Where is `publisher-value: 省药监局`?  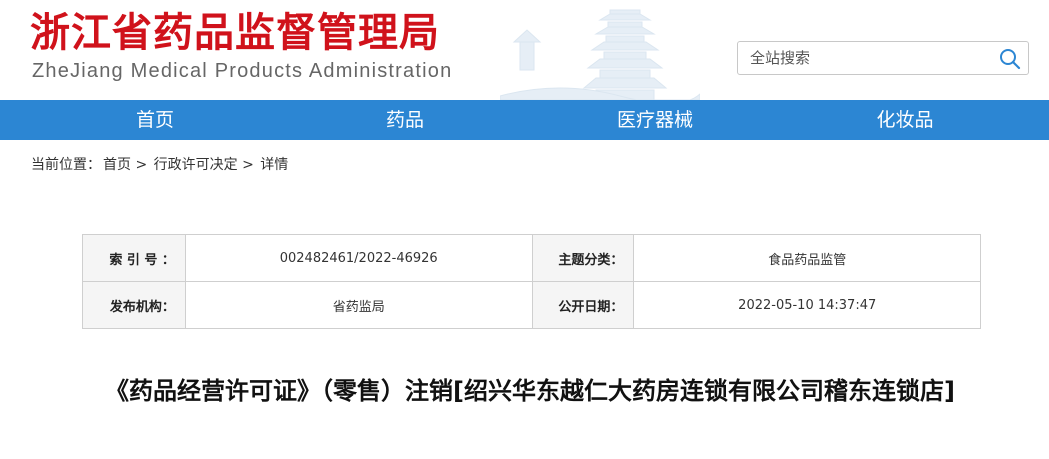
publisher-value: 省药监局 is located at coordinates (358, 305).